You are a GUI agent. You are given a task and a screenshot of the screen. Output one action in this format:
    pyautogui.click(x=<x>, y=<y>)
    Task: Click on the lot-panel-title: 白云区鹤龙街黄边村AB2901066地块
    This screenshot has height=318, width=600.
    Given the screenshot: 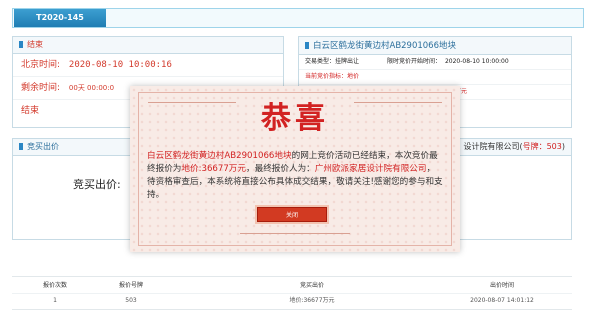 What is the action you would take?
    pyautogui.click(x=385, y=46)
    